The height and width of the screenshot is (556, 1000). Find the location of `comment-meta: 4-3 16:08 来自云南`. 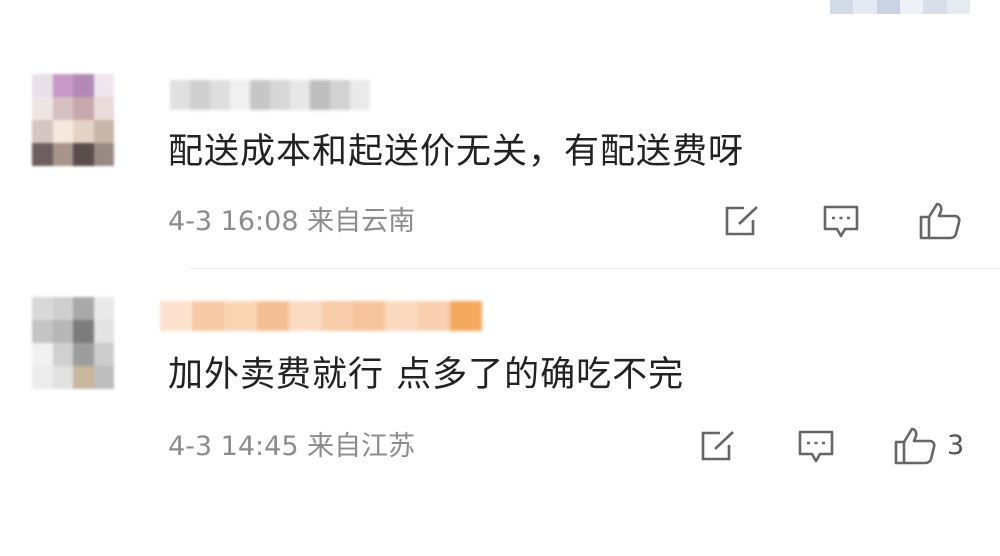

comment-meta: 4-3 16:08 来自云南 is located at coordinates (291, 222).